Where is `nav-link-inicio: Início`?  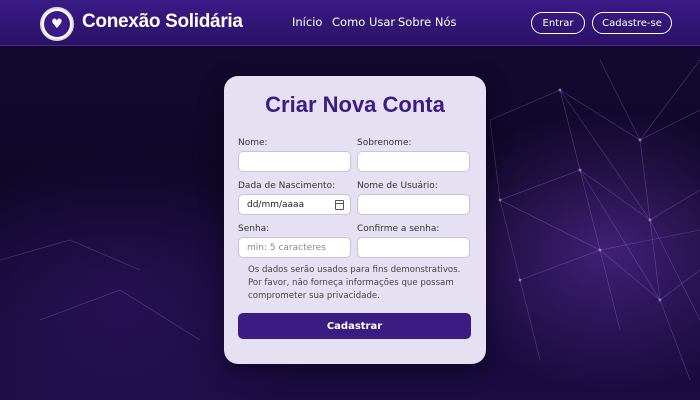
nav-link-inicio: Início is located at coordinates (307, 22).